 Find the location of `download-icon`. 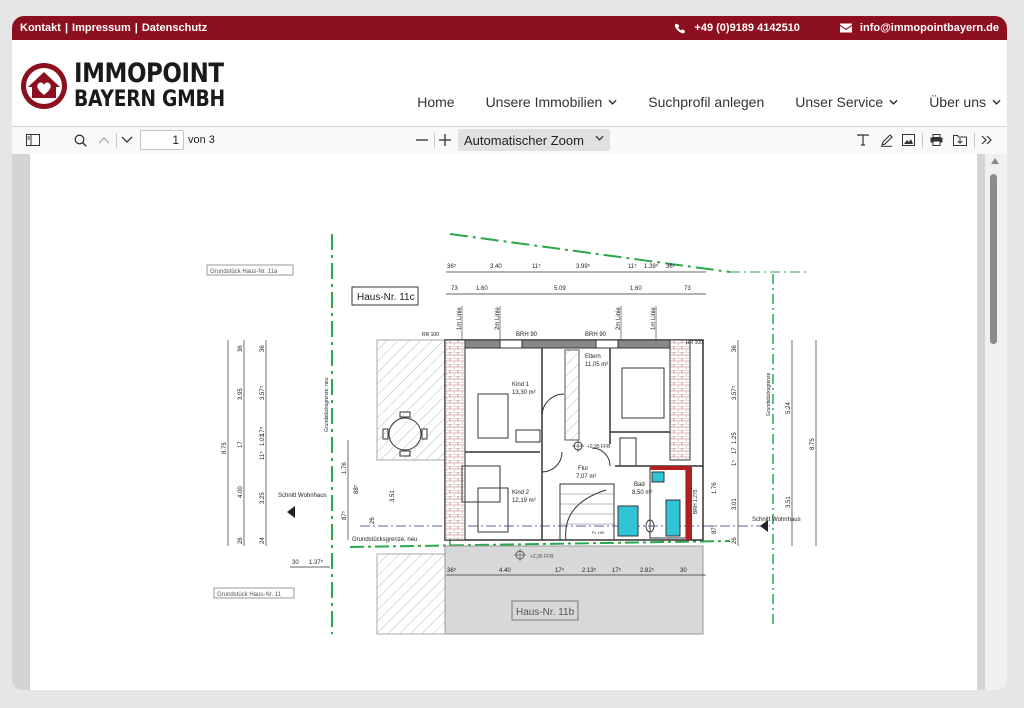

download-icon is located at coordinates (960, 140).